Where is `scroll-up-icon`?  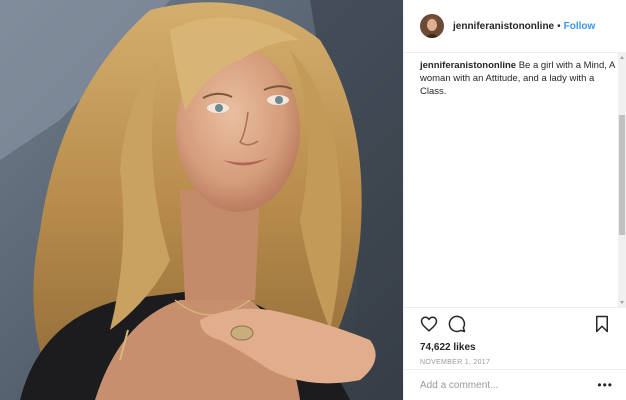
scroll-up-icon is located at coordinates (622, 57).